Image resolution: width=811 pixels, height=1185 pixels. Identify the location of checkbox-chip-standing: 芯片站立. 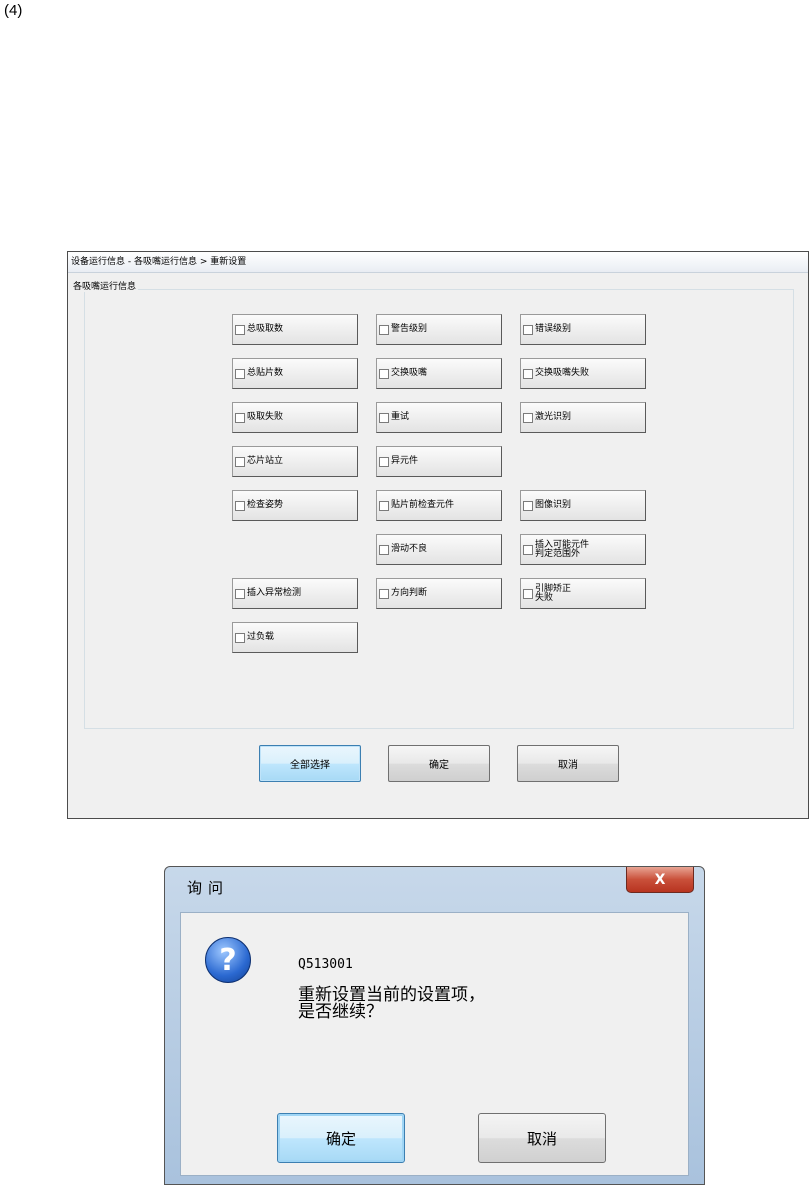
(295, 461).